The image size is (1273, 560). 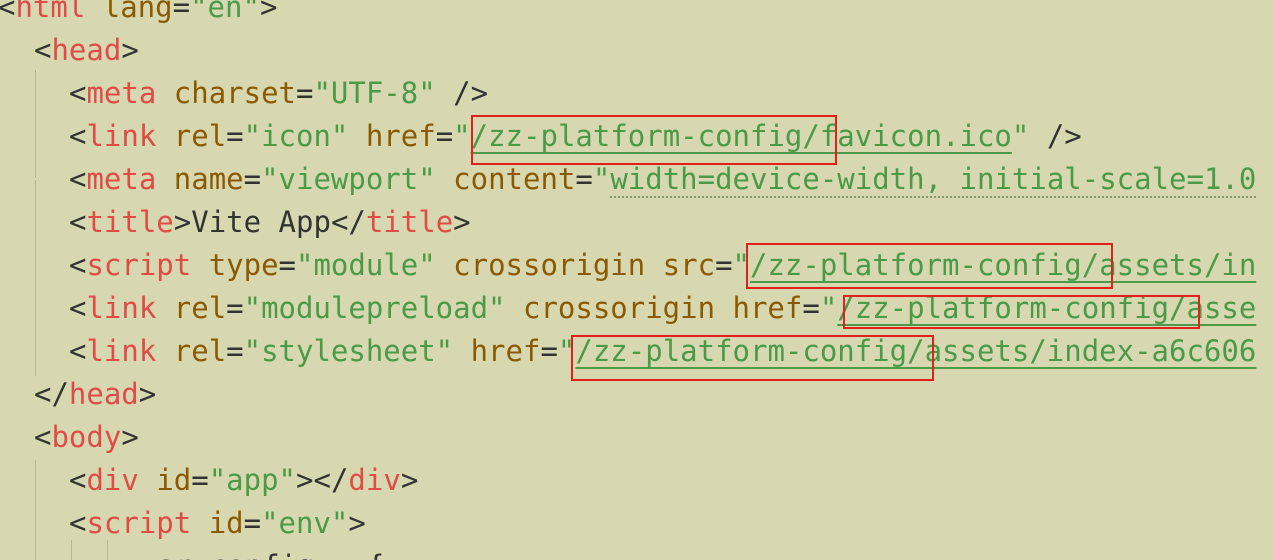 I want to click on attr-value: "icon", so click(x=296, y=136).